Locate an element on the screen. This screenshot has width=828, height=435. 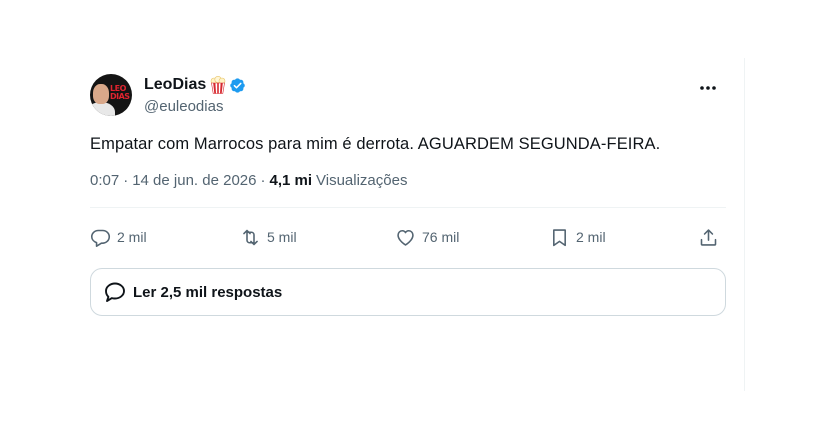
read-replies-button: Ler 2,5 mil respostas is located at coordinates (408, 292).